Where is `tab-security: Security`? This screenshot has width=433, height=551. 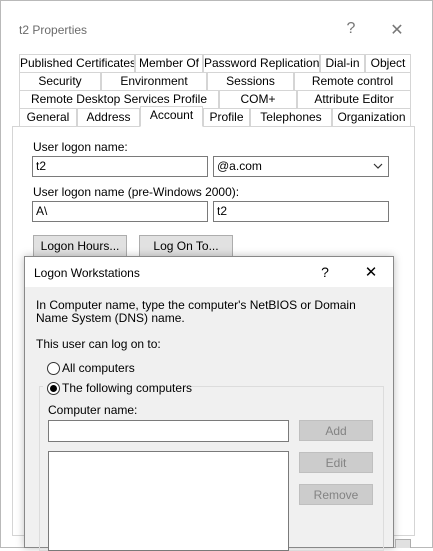
tab-security: Security is located at coordinates (60, 81).